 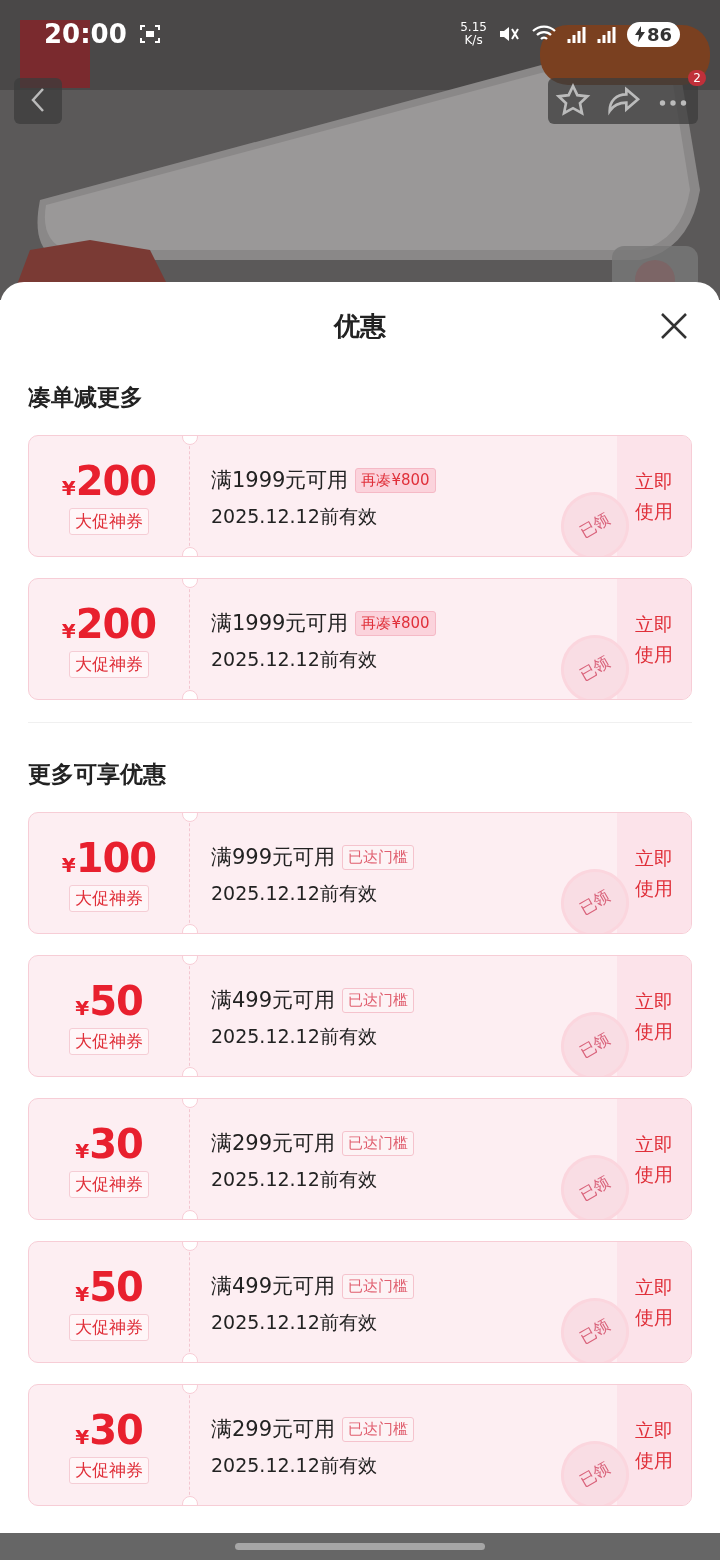 What do you see at coordinates (85, 34) in the screenshot?
I see `status-time: 20:00` at bounding box center [85, 34].